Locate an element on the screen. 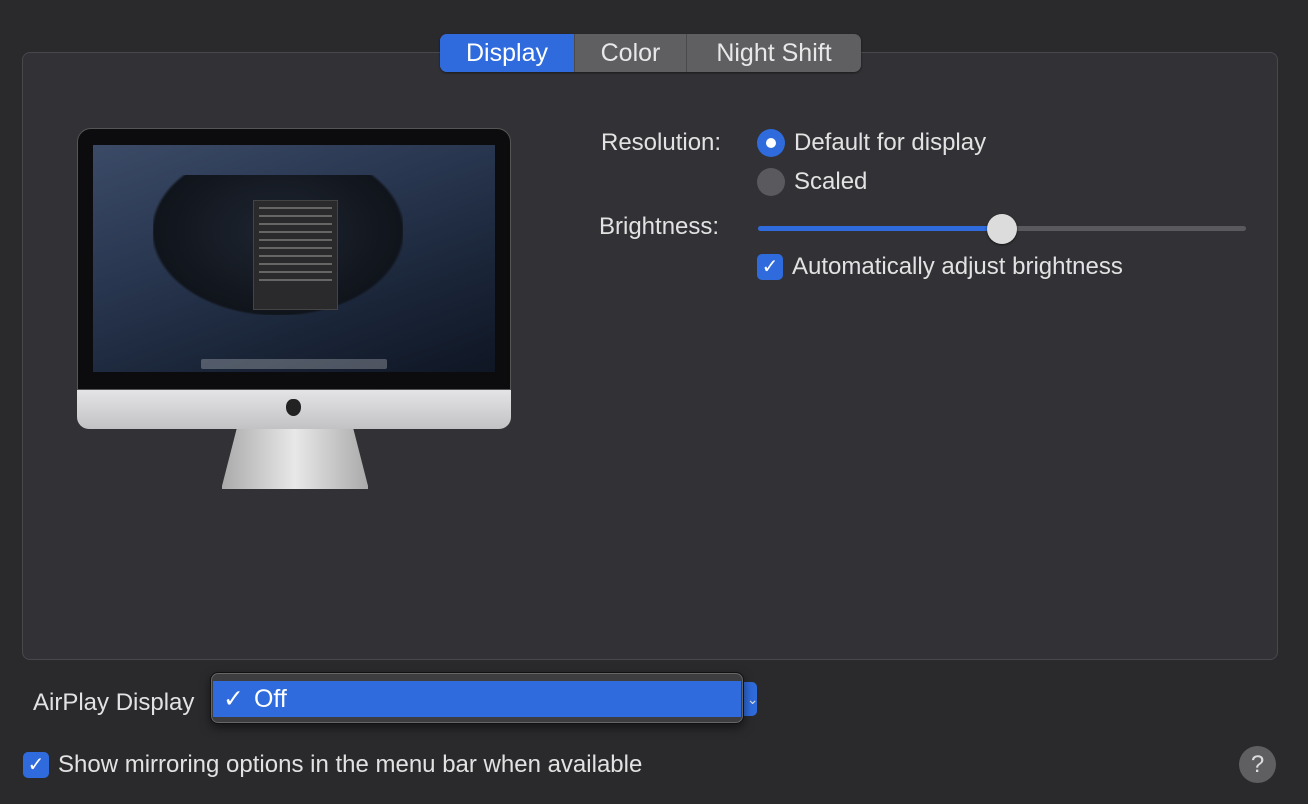  checkmark-icon: ✓ is located at coordinates (233, 699).